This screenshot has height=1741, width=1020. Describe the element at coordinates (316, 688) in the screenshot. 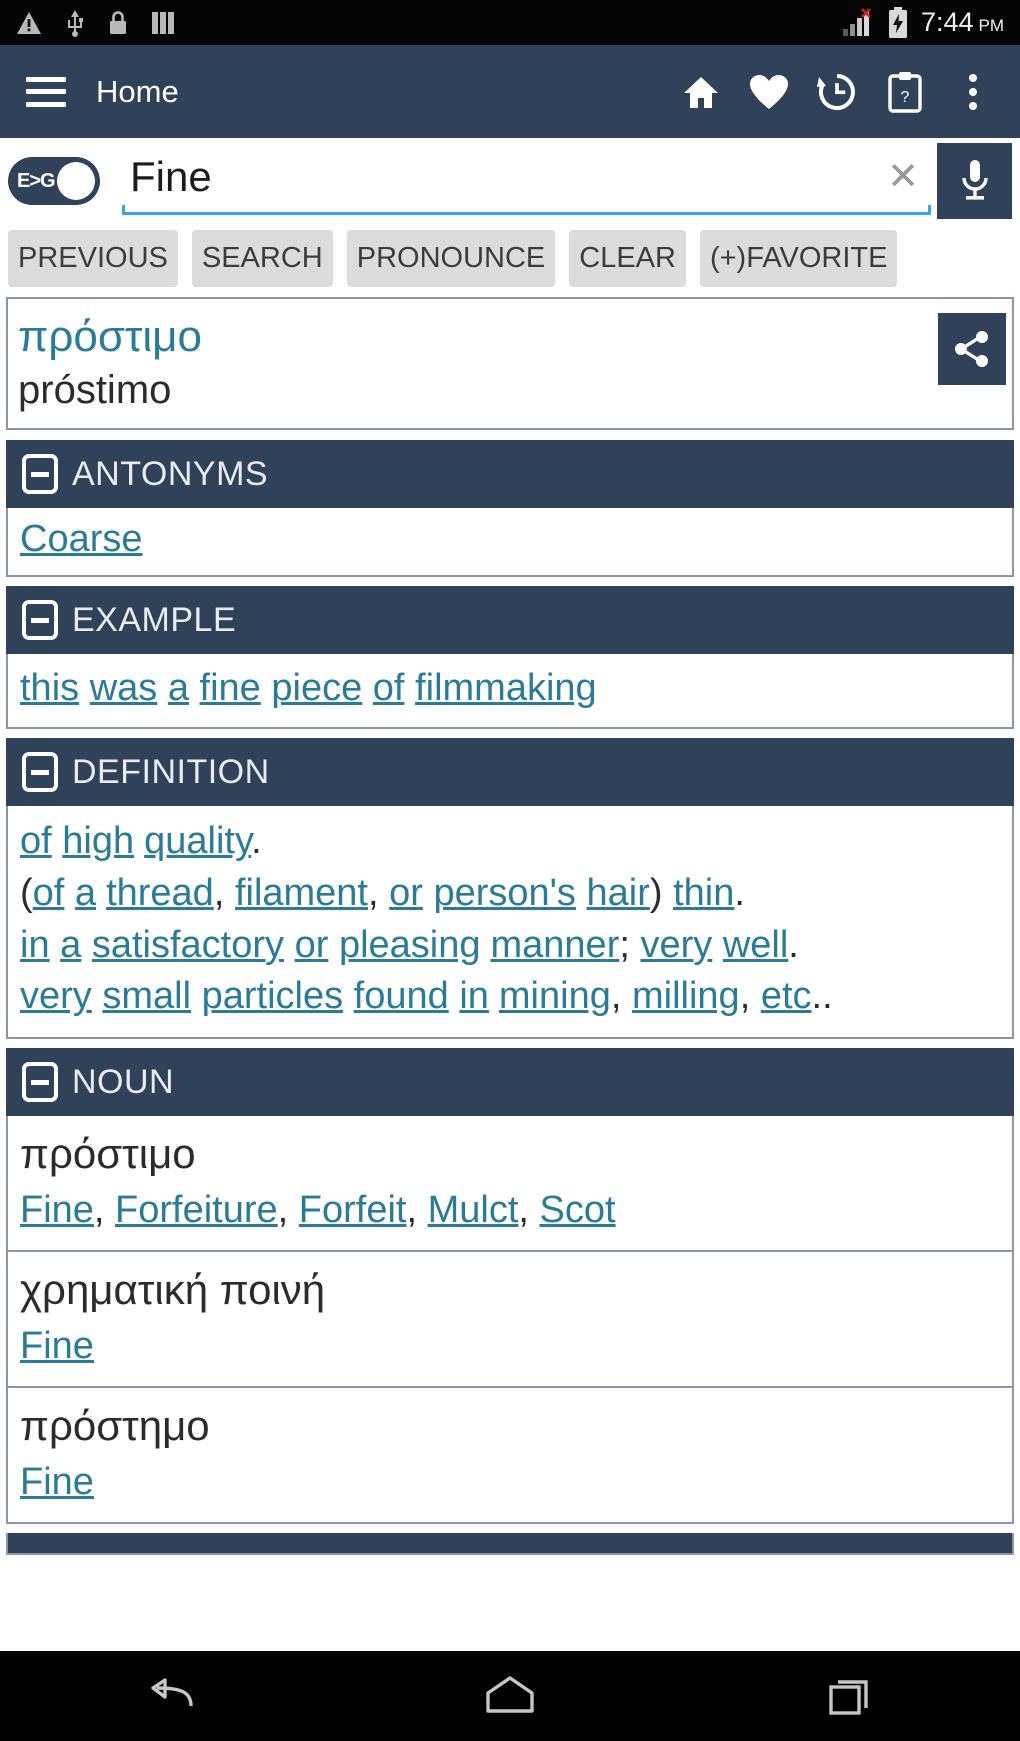

I see `example-word: piece` at that location.